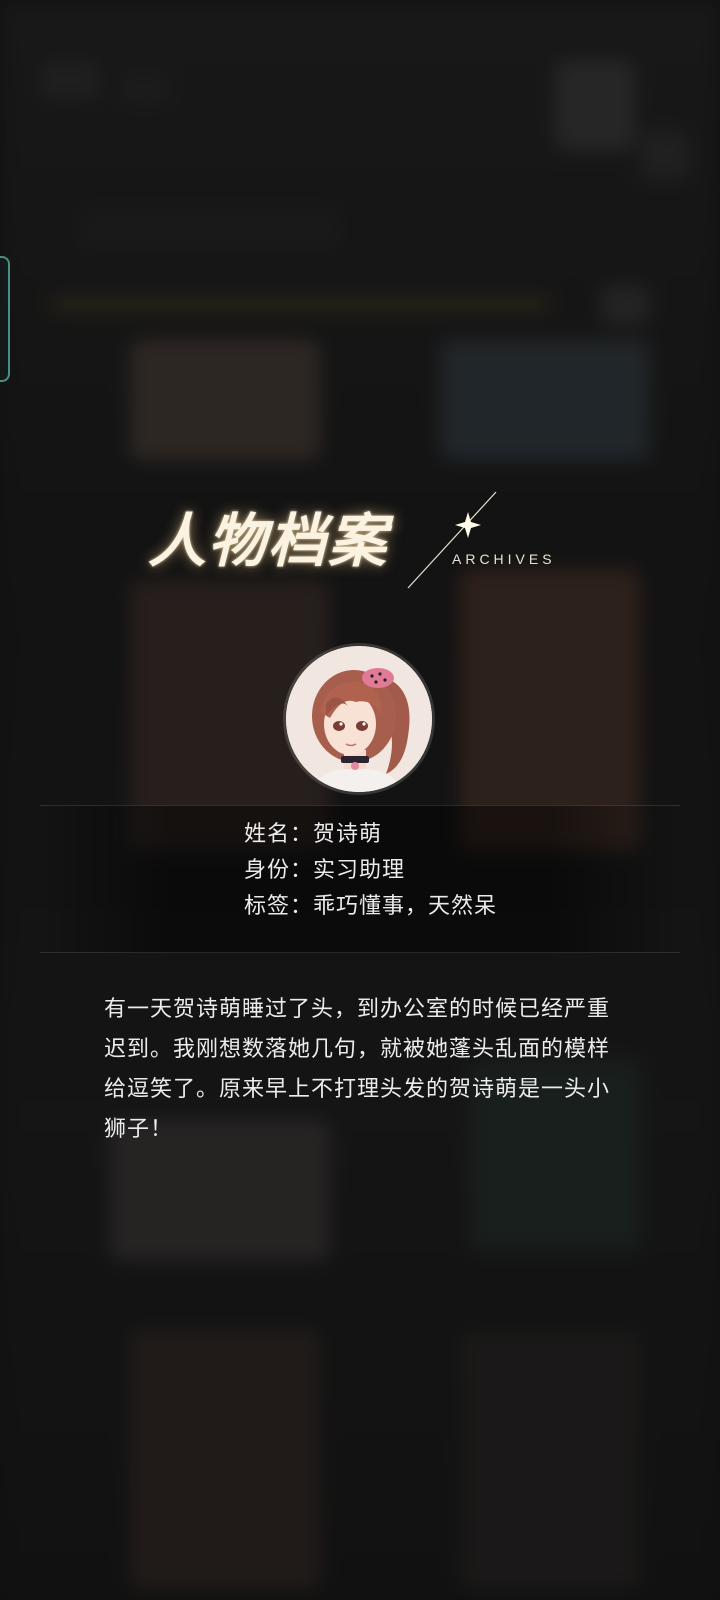 This screenshot has width=720, height=1600. I want to click on identity-row: 身份：实习助理, so click(324, 868).